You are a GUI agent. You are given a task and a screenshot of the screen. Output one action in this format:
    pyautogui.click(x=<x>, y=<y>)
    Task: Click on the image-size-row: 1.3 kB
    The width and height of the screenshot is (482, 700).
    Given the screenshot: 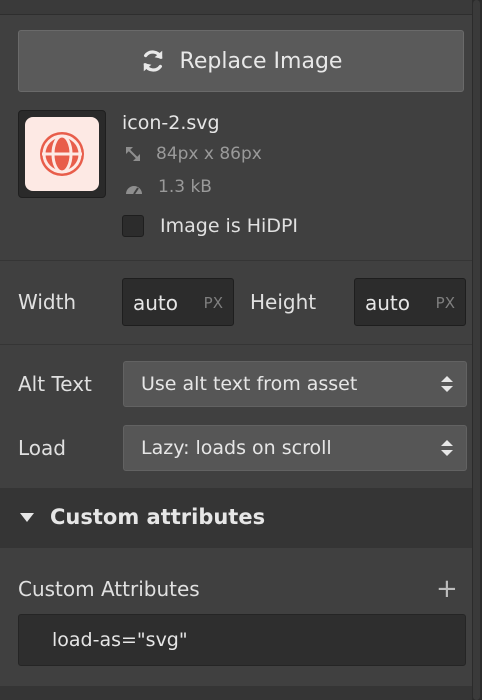 What is the action you would take?
    pyautogui.click(x=168, y=187)
    